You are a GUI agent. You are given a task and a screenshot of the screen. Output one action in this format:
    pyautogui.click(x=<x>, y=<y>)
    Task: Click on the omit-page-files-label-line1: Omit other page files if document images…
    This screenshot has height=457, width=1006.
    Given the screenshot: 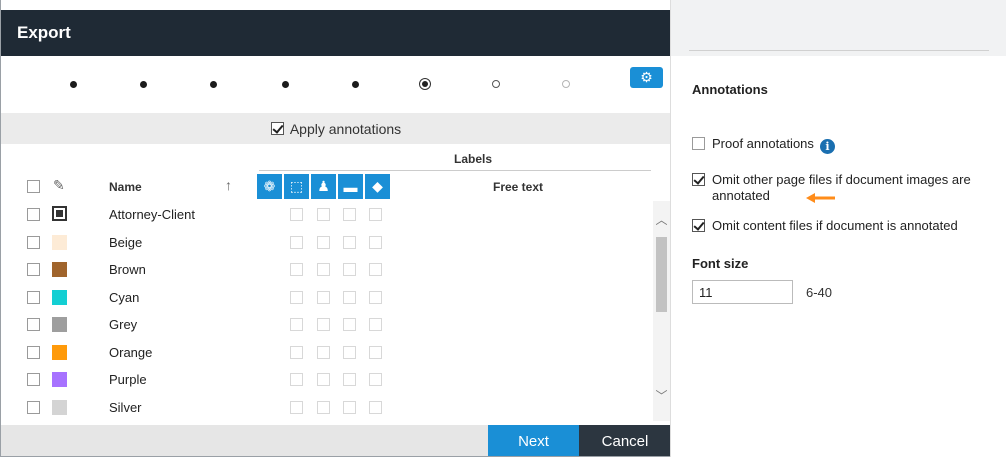 What is the action you would take?
    pyautogui.click(x=841, y=179)
    